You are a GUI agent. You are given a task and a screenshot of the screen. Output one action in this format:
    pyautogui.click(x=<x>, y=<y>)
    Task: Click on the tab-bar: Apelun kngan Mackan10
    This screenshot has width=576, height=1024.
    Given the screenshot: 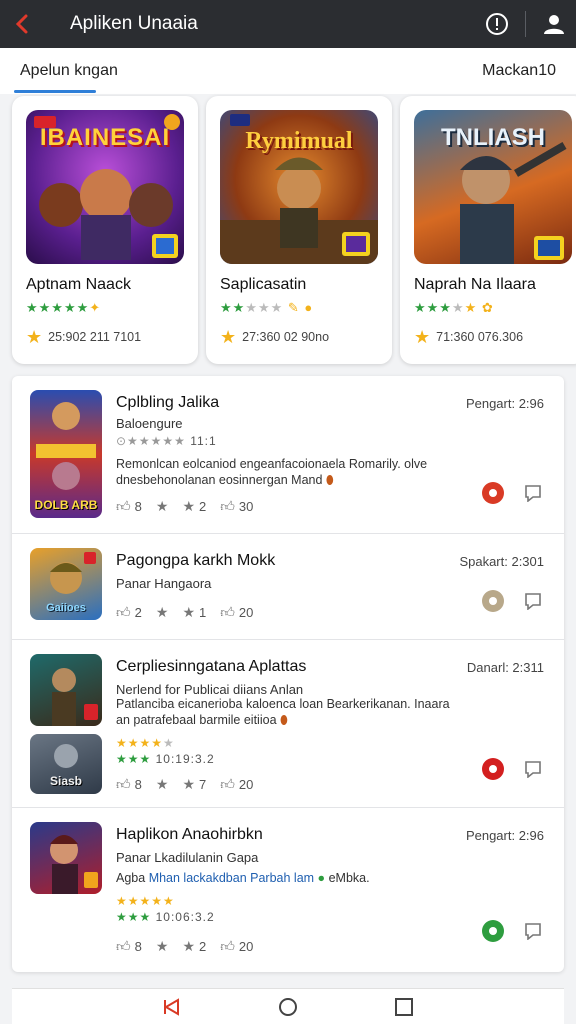 What is the action you would take?
    pyautogui.click(x=288, y=71)
    